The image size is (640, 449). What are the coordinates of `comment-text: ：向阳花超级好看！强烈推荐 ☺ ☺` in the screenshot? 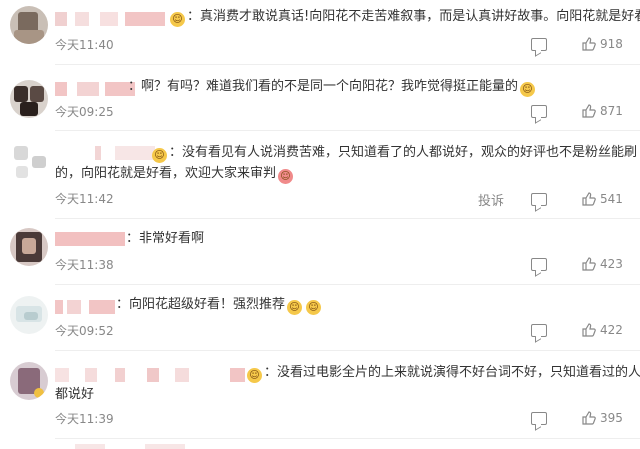 It's located at (219, 305).